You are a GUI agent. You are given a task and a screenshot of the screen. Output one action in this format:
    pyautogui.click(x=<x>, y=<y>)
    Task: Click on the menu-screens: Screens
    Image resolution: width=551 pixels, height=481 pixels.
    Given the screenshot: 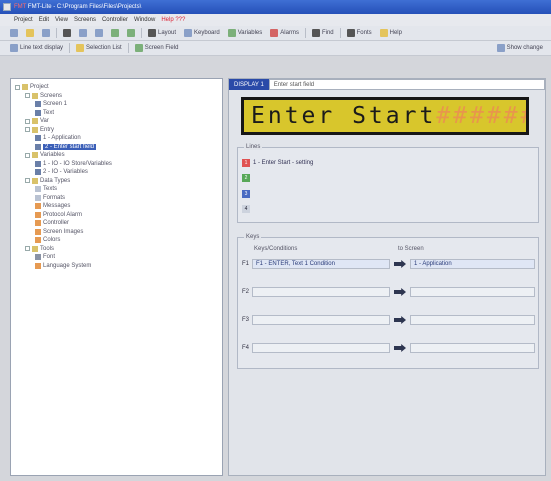 What is the action you would take?
    pyautogui.click(x=85, y=20)
    